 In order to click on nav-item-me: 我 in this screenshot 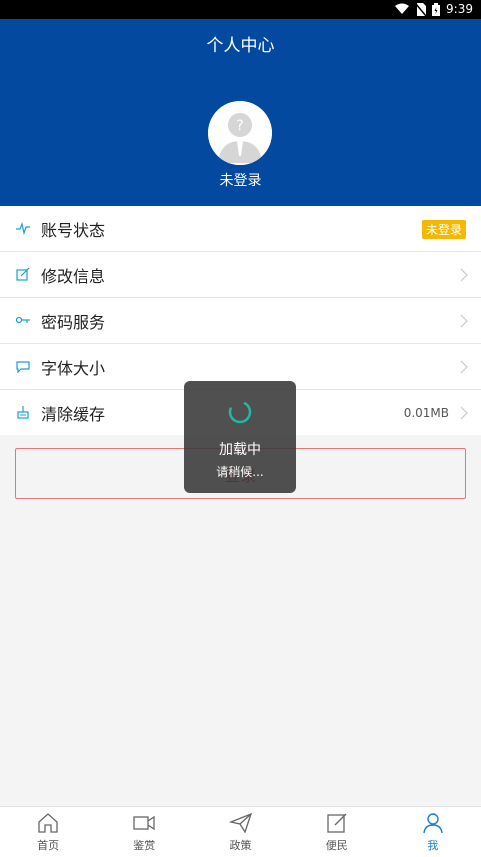, I will do `click(433, 832)`.